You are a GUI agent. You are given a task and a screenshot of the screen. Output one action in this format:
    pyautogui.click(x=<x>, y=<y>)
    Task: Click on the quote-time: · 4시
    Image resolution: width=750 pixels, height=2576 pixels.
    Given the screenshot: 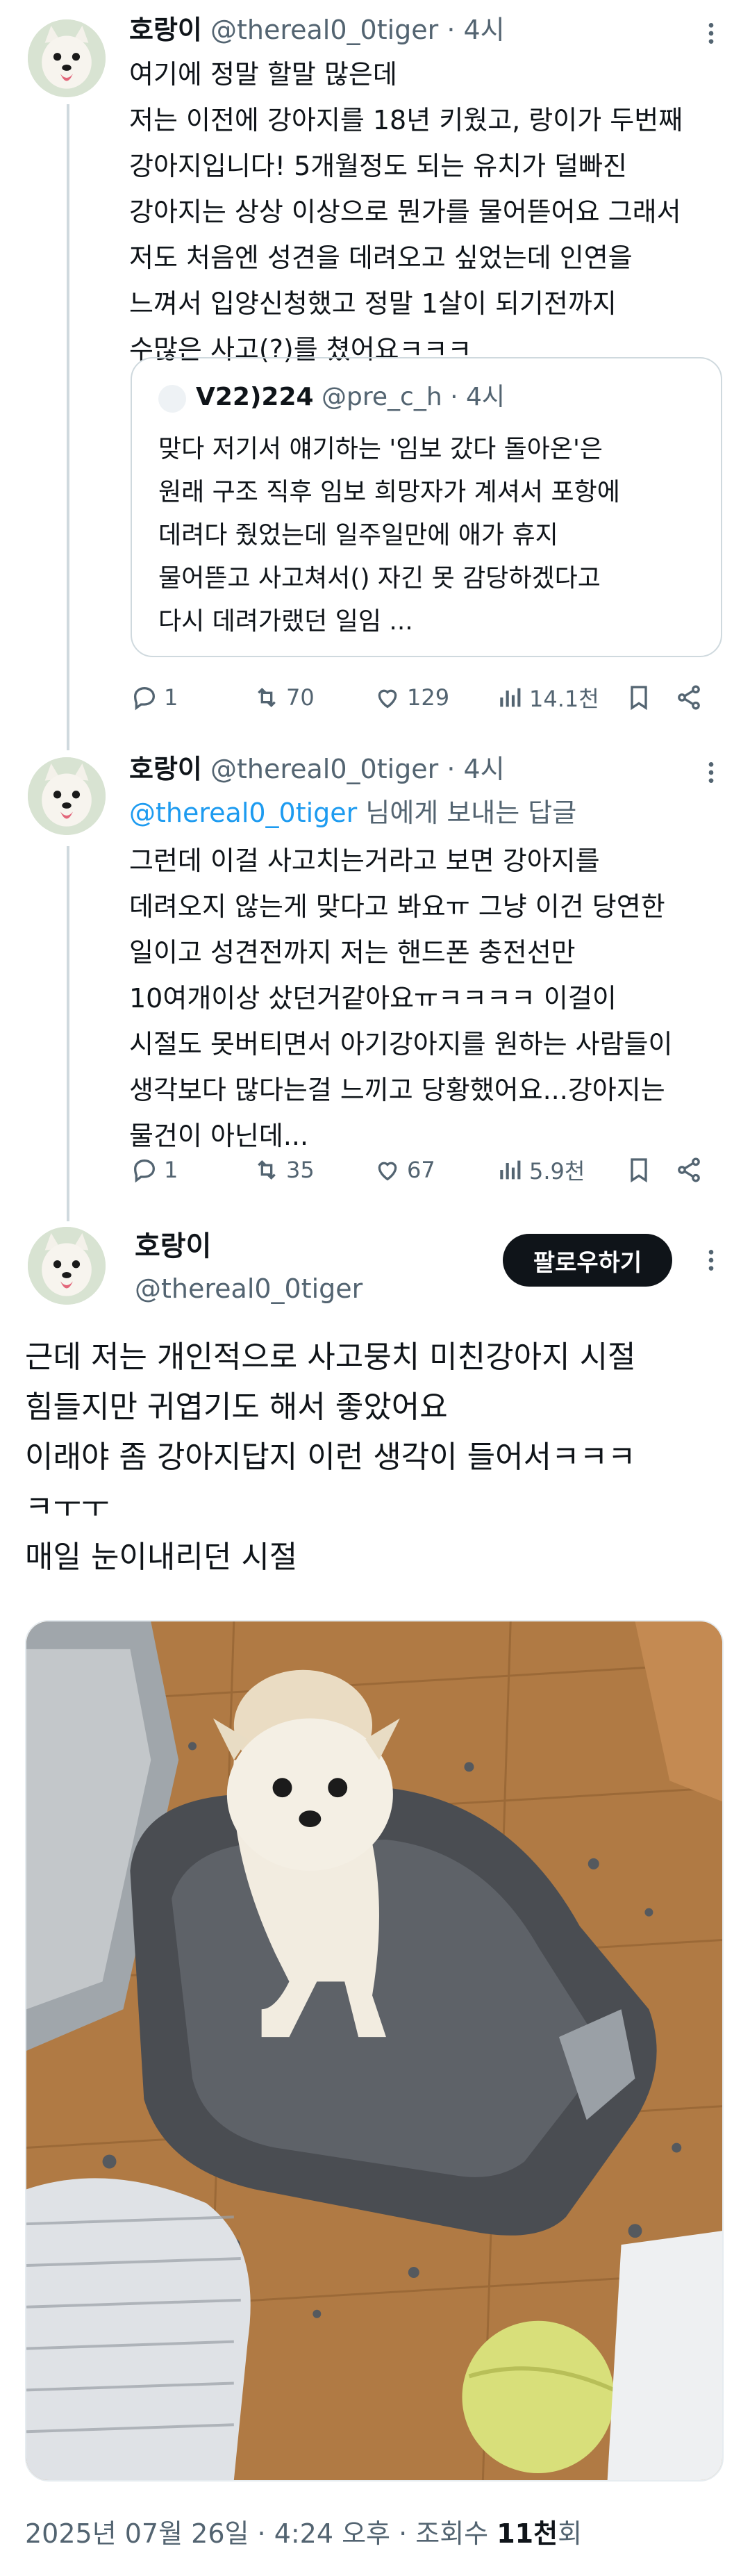 What is the action you would take?
    pyautogui.click(x=478, y=397)
    